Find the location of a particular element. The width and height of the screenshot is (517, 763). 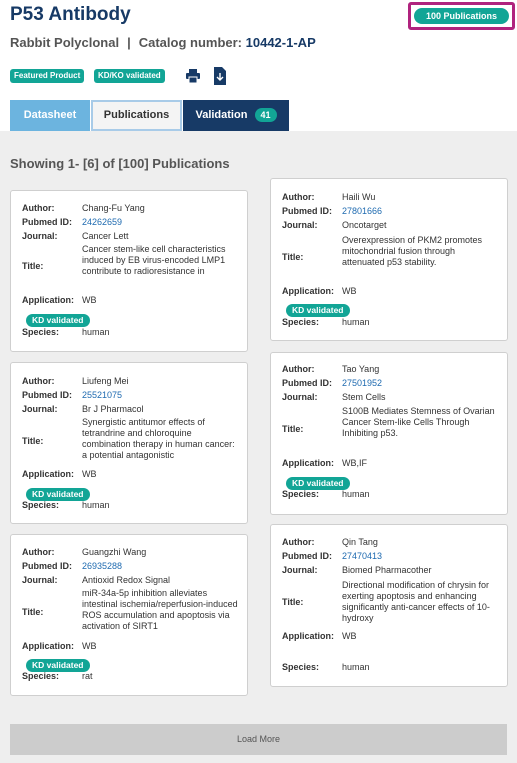

tab-datasheet: Datasheet is located at coordinates (50, 115).